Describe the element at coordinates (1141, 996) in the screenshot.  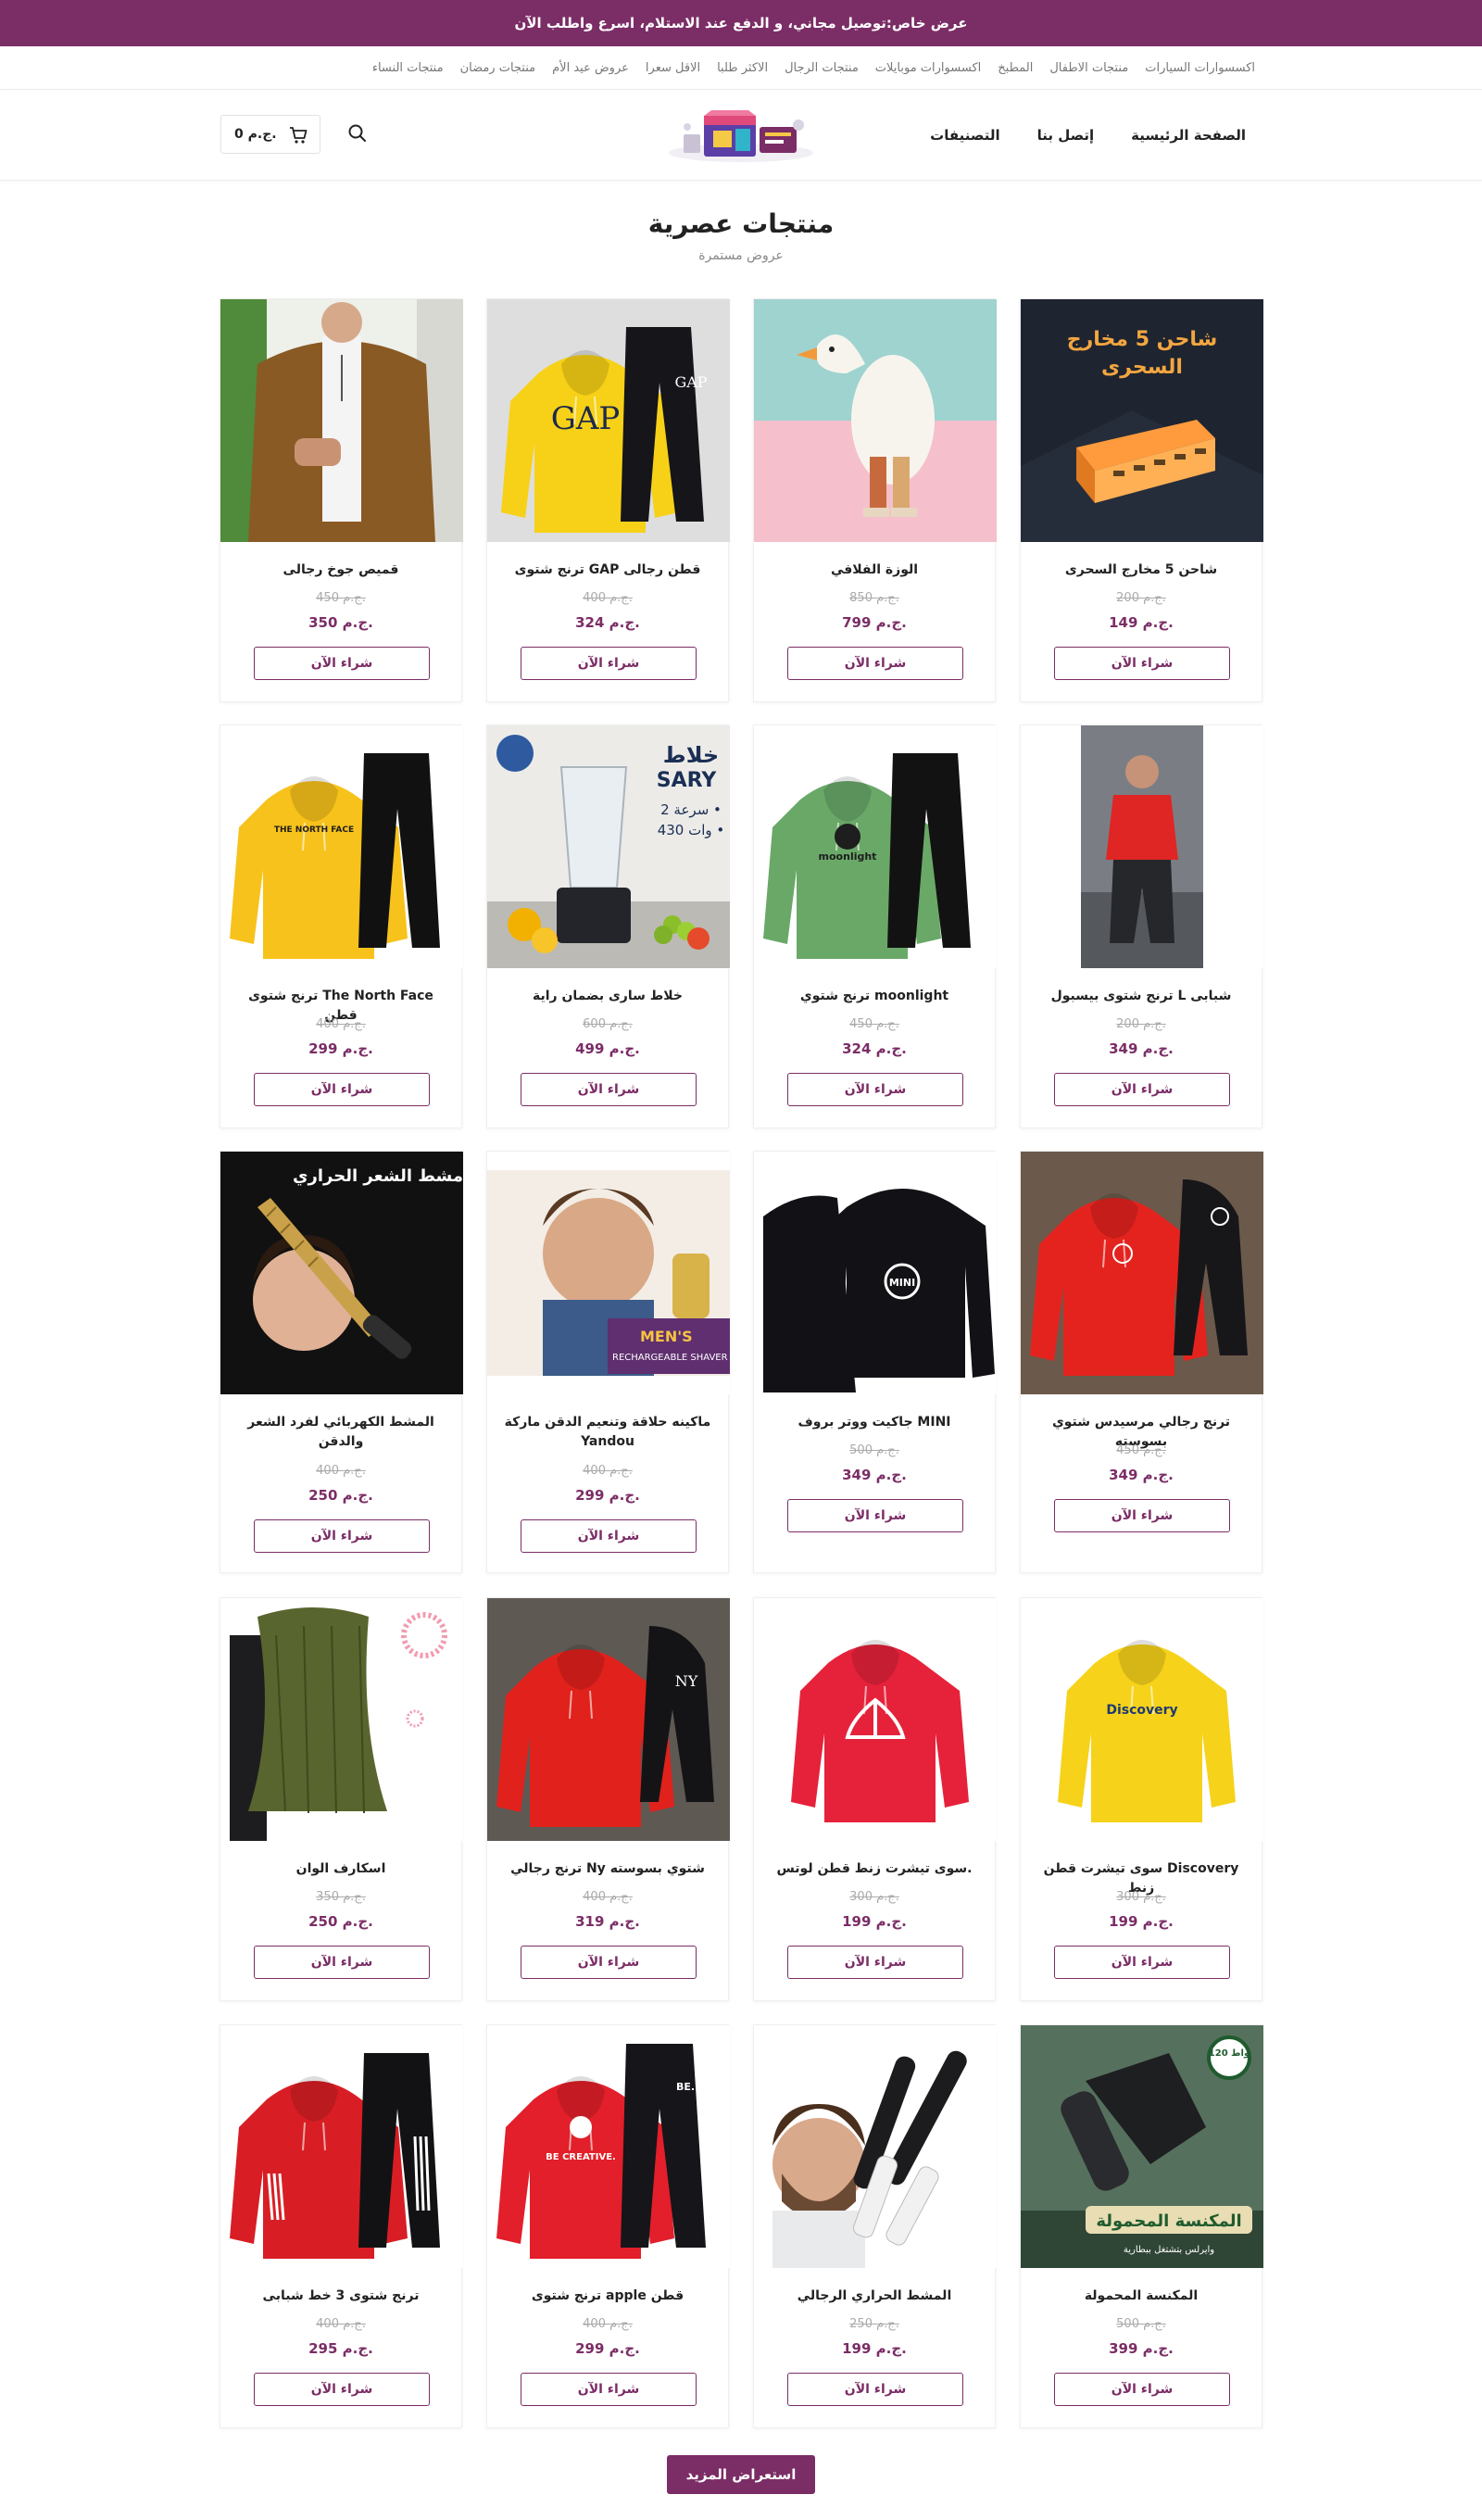
I see `product-name: ترنج شتوى بيسبول L شبابى` at that location.